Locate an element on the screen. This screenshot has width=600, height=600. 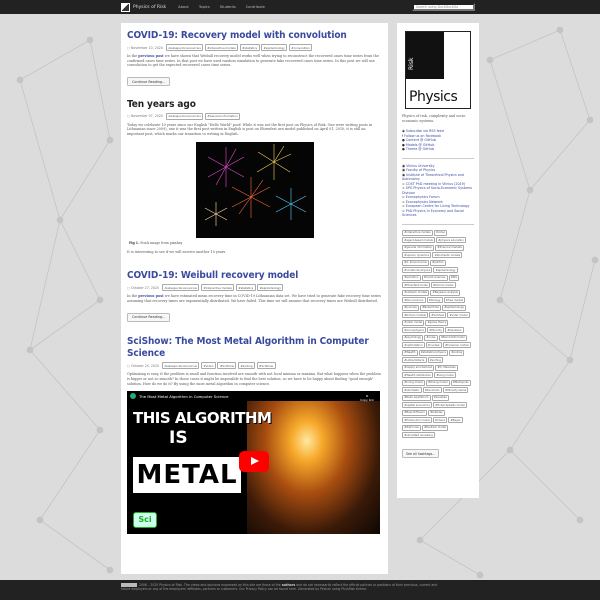
hashtag-link: #econophysics is located at coordinates (414, 330).